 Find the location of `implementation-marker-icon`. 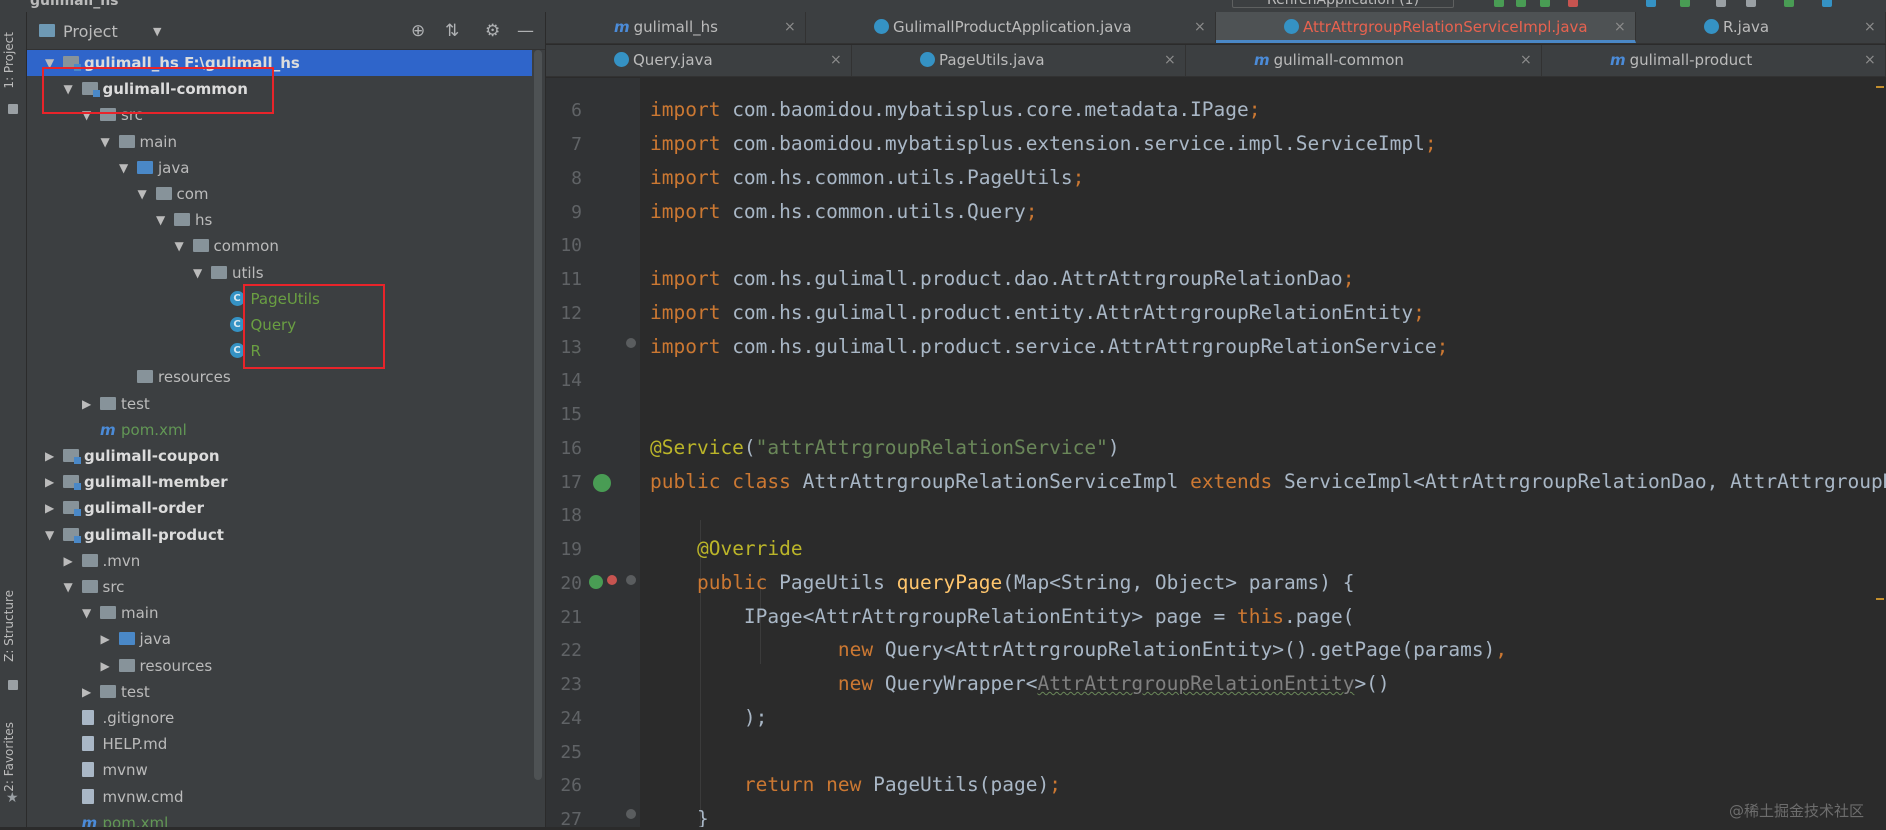

implementation-marker-icon is located at coordinates (602, 483).